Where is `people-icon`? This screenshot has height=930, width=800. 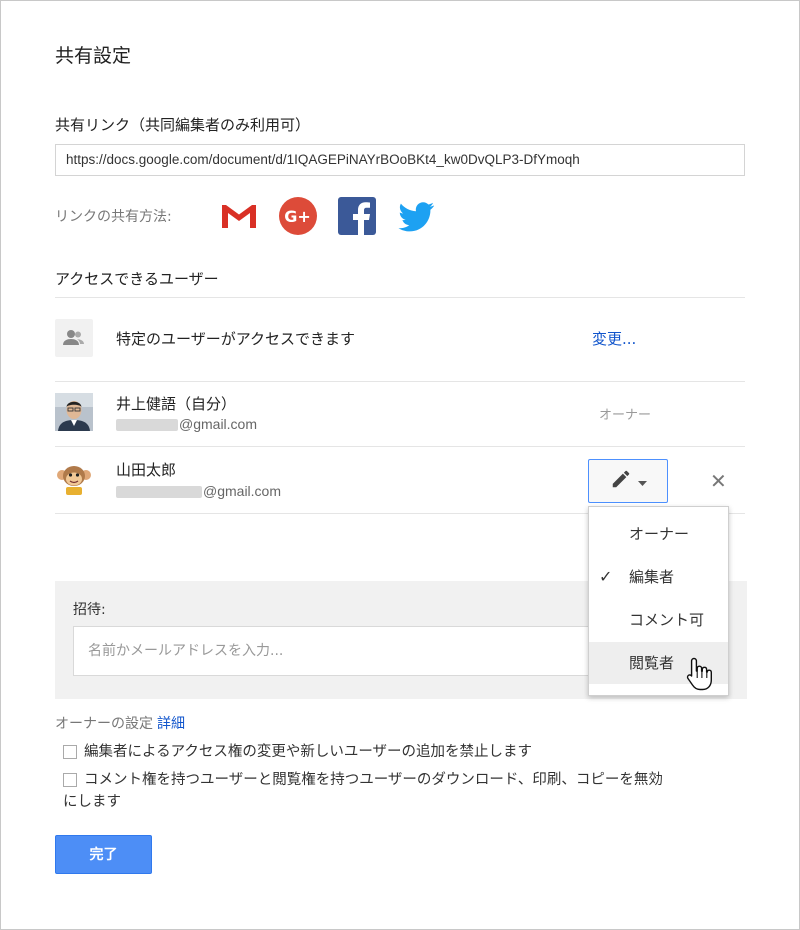
people-icon is located at coordinates (74, 338).